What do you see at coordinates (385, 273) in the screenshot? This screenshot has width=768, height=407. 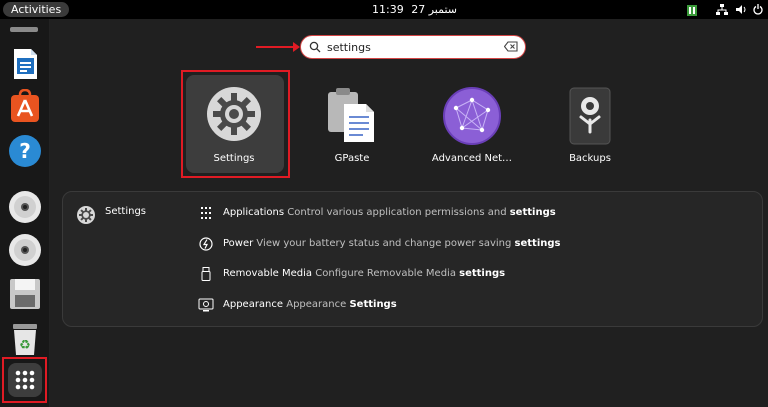 I see `result-description: Configure Removable Media` at bounding box center [385, 273].